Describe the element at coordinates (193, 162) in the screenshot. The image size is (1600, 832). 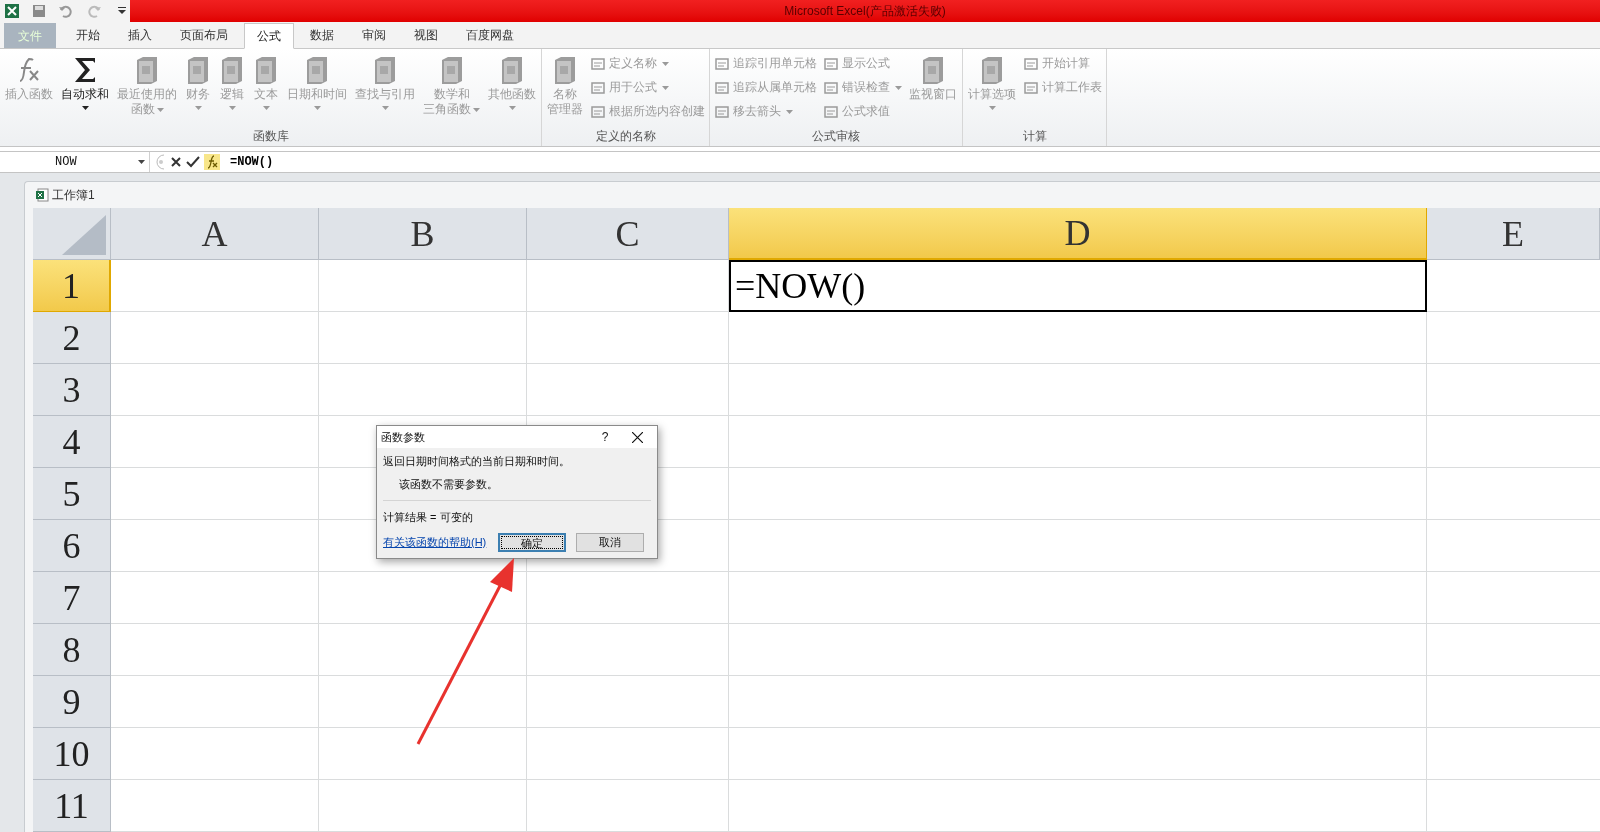
I see `check-icon` at that location.